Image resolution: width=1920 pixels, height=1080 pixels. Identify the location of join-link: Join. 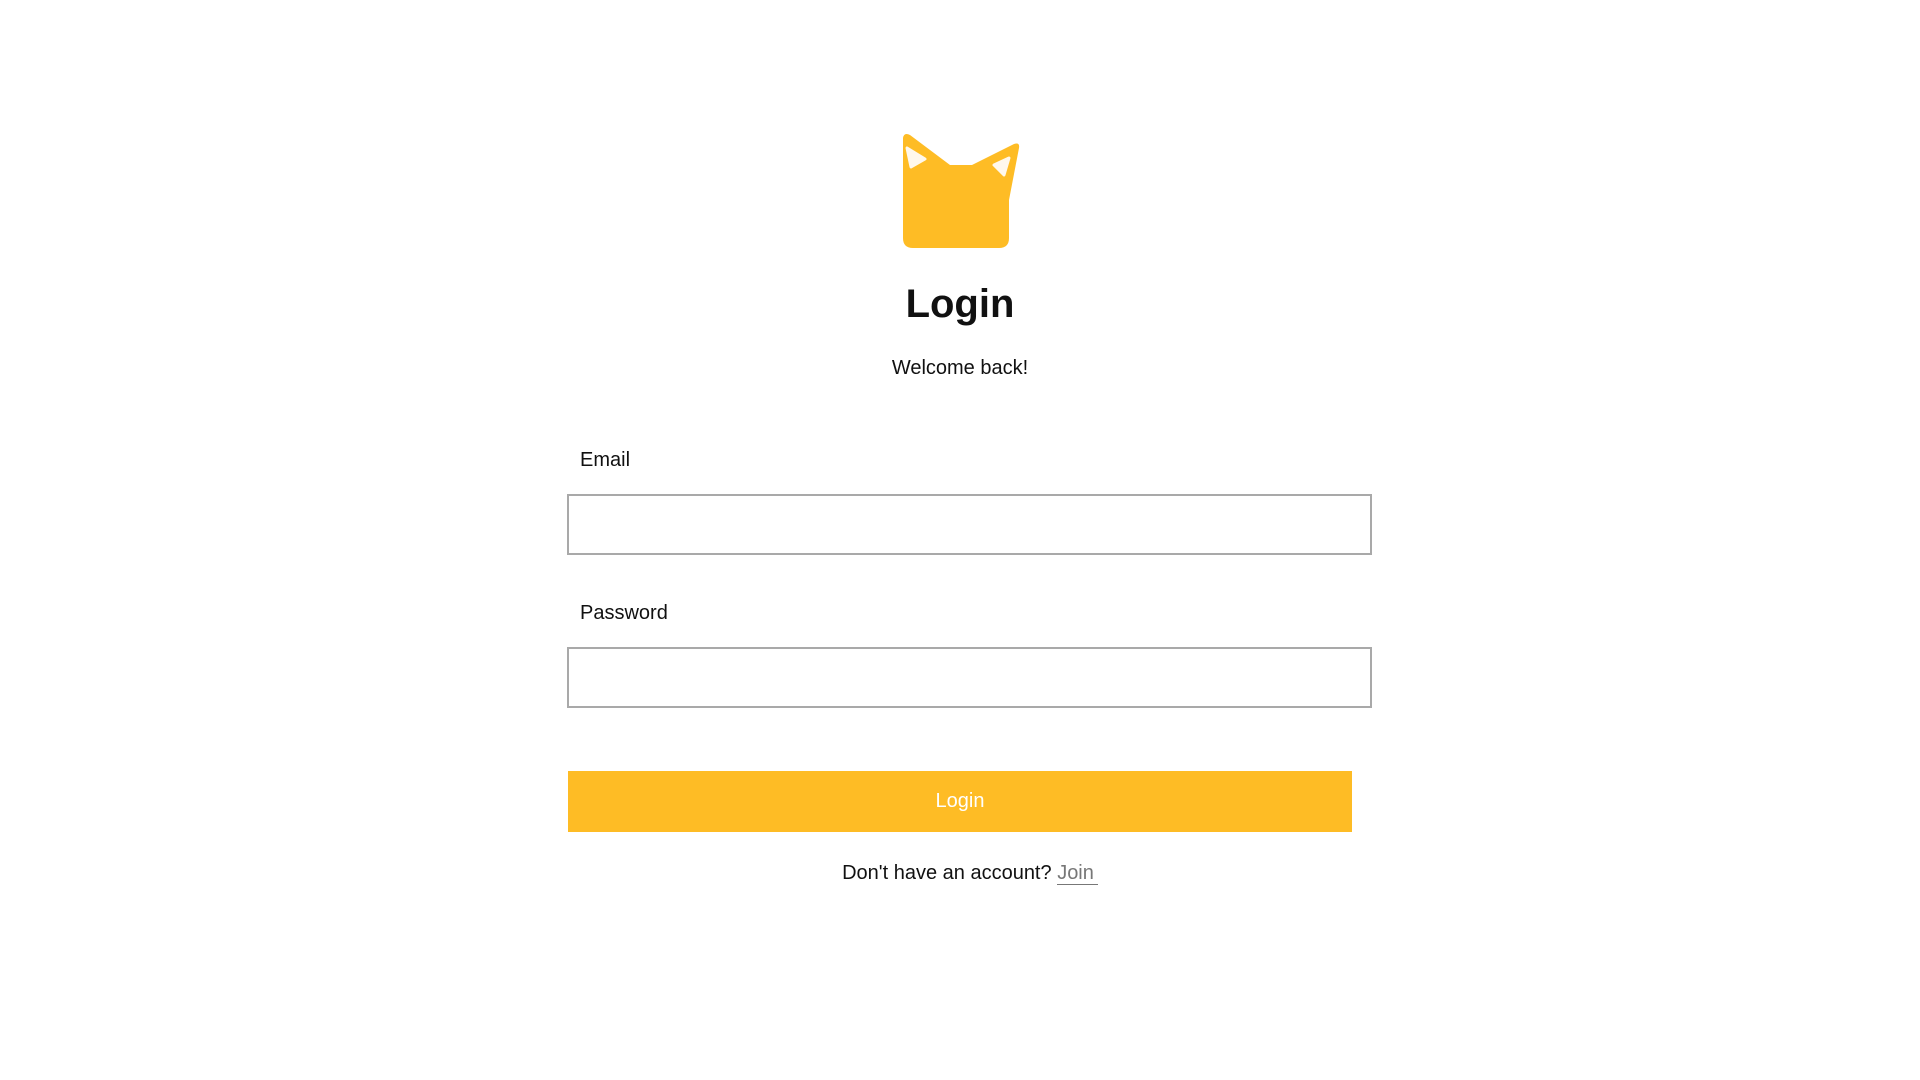
(1077, 873).